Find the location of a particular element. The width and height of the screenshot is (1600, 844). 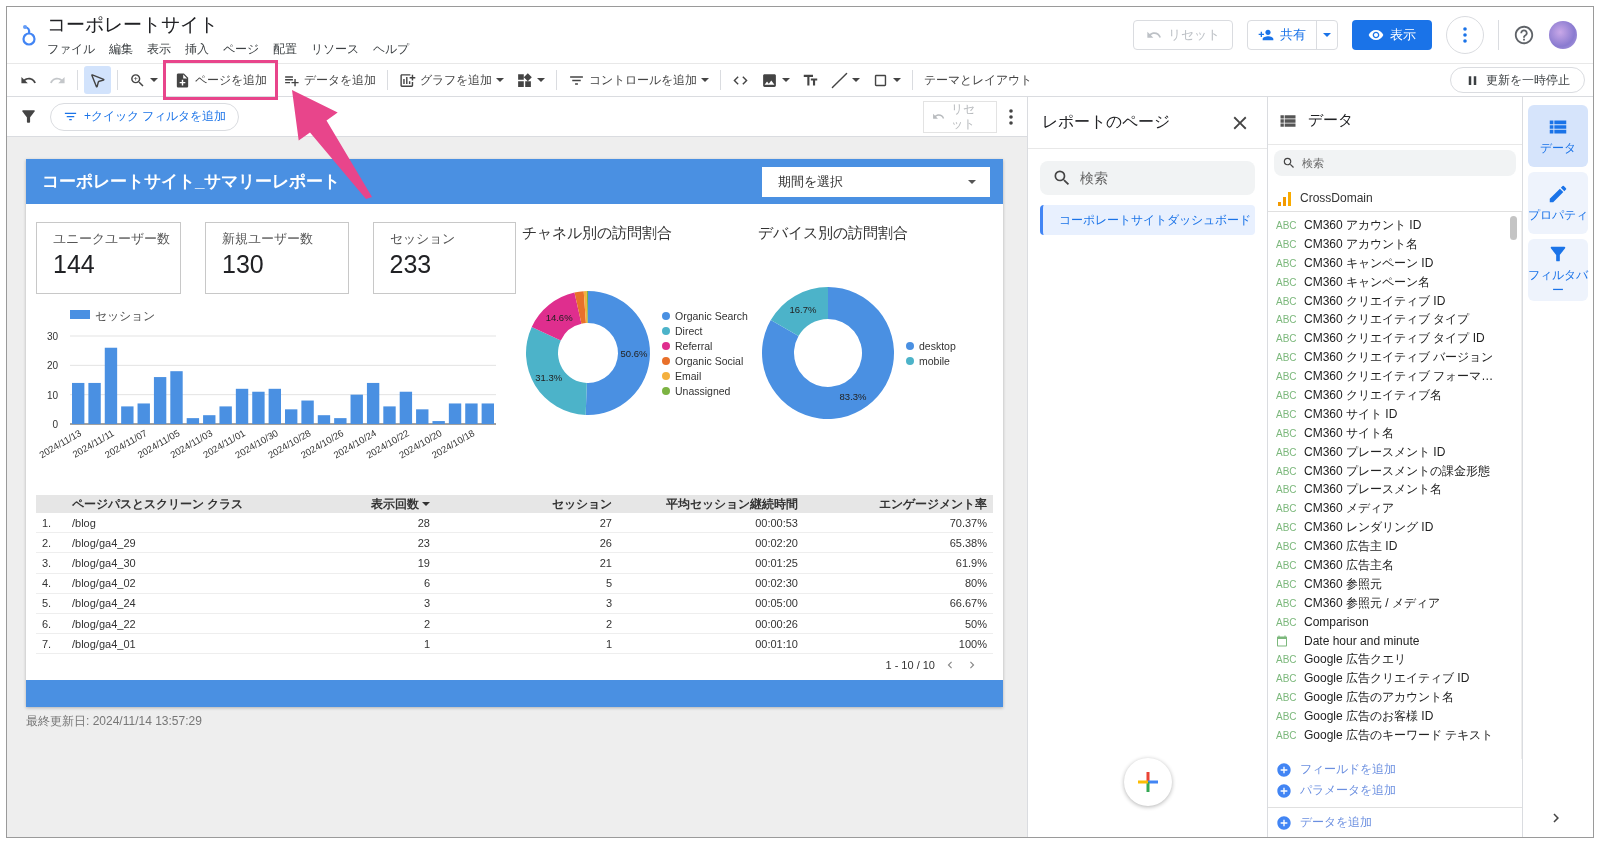

table-cell-text: 00:01:25 is located at coordinates (776, 562).